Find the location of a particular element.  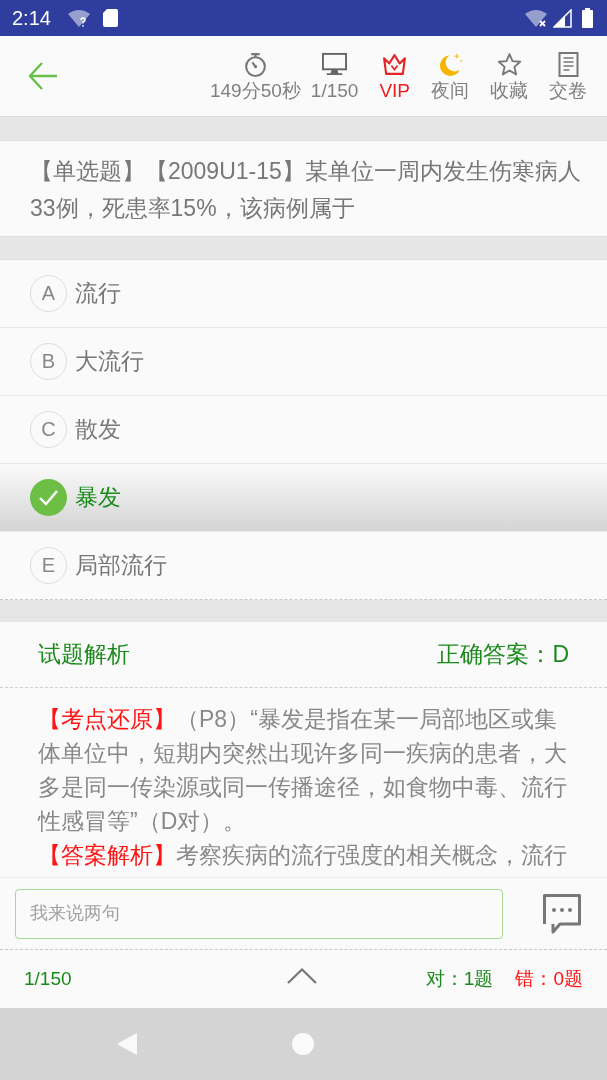

vip-button: VIP is located at coordinates (394, 76).